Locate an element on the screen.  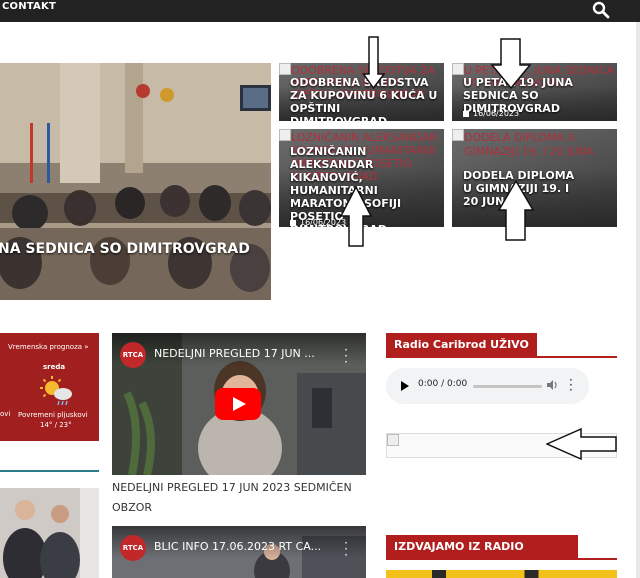
card-image-alt: DODELA DIPLOMA U GIMNAZIJI 19. I 20 JUNA is located at coordinates (529, 144).